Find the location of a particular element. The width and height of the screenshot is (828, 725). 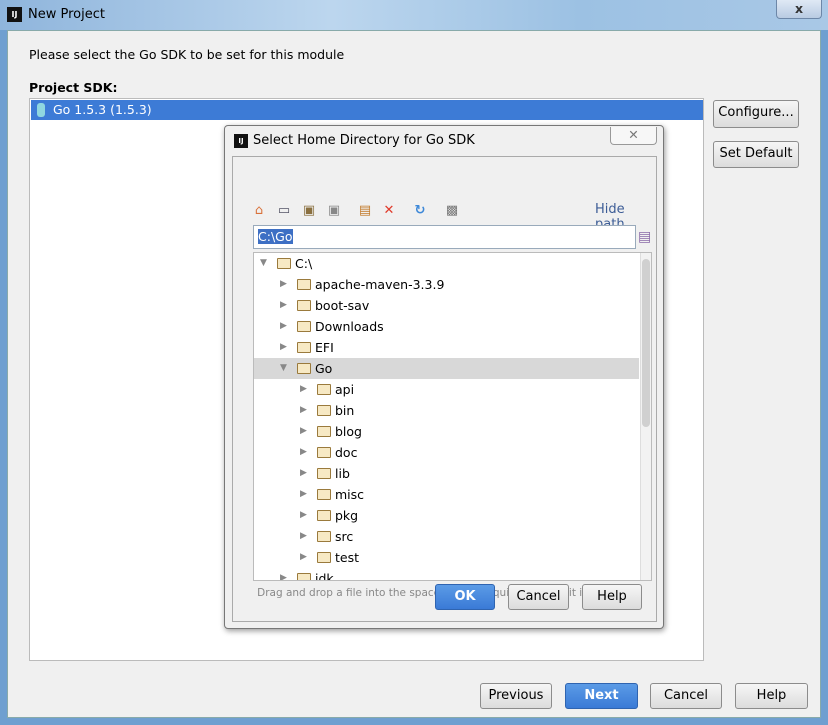

tree-node: ▶ doc is located at coordinates (446, 452).